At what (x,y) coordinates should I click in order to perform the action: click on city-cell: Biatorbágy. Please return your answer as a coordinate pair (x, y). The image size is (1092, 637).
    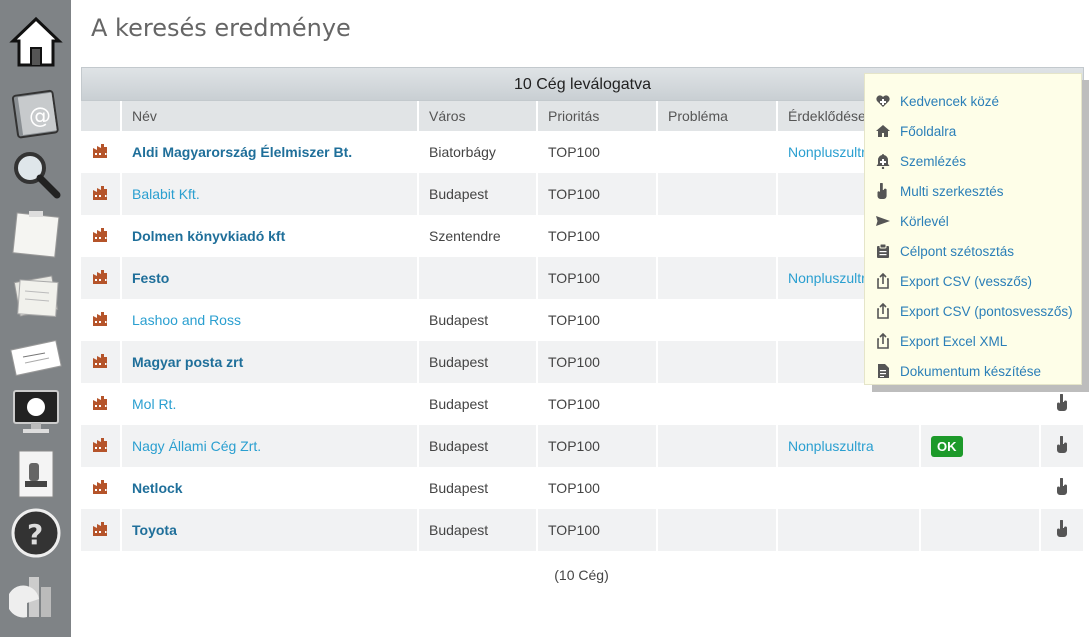
    Looking at the image, I should click on (478, 152).